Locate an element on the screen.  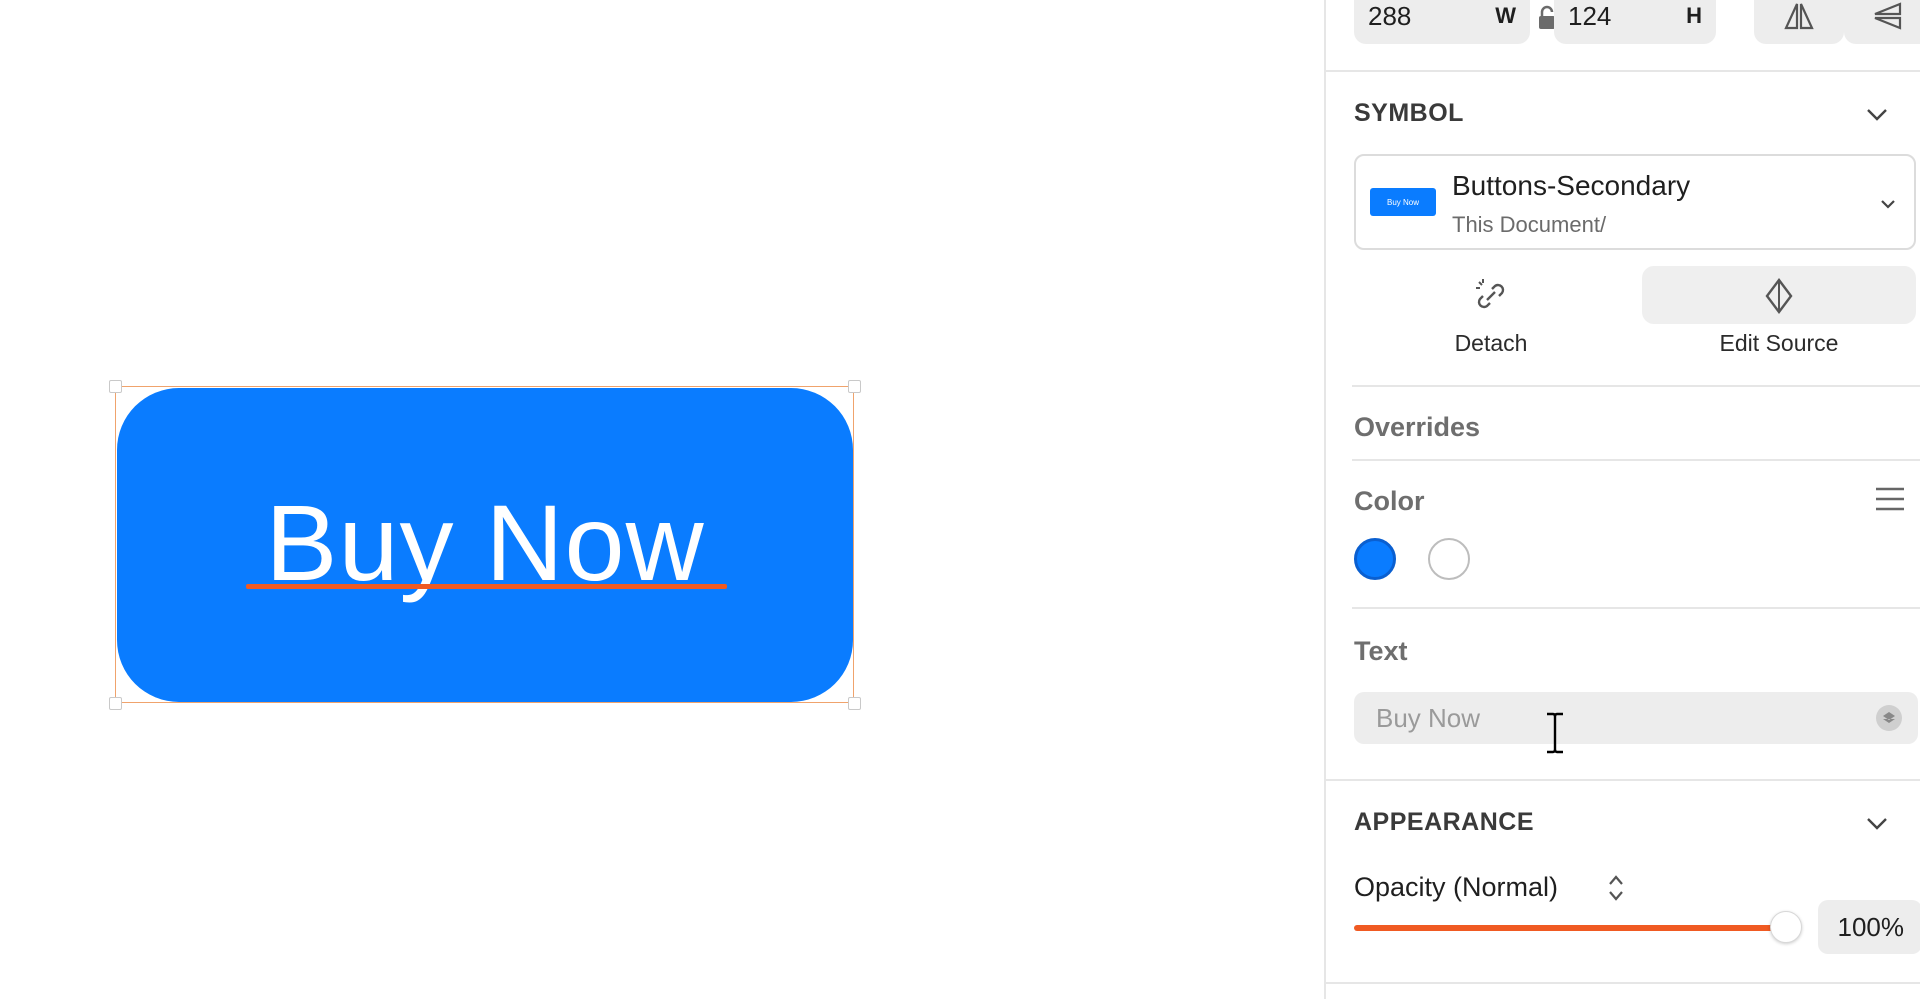
symbol-diamond-icon is located at coordinates (1779, 296).